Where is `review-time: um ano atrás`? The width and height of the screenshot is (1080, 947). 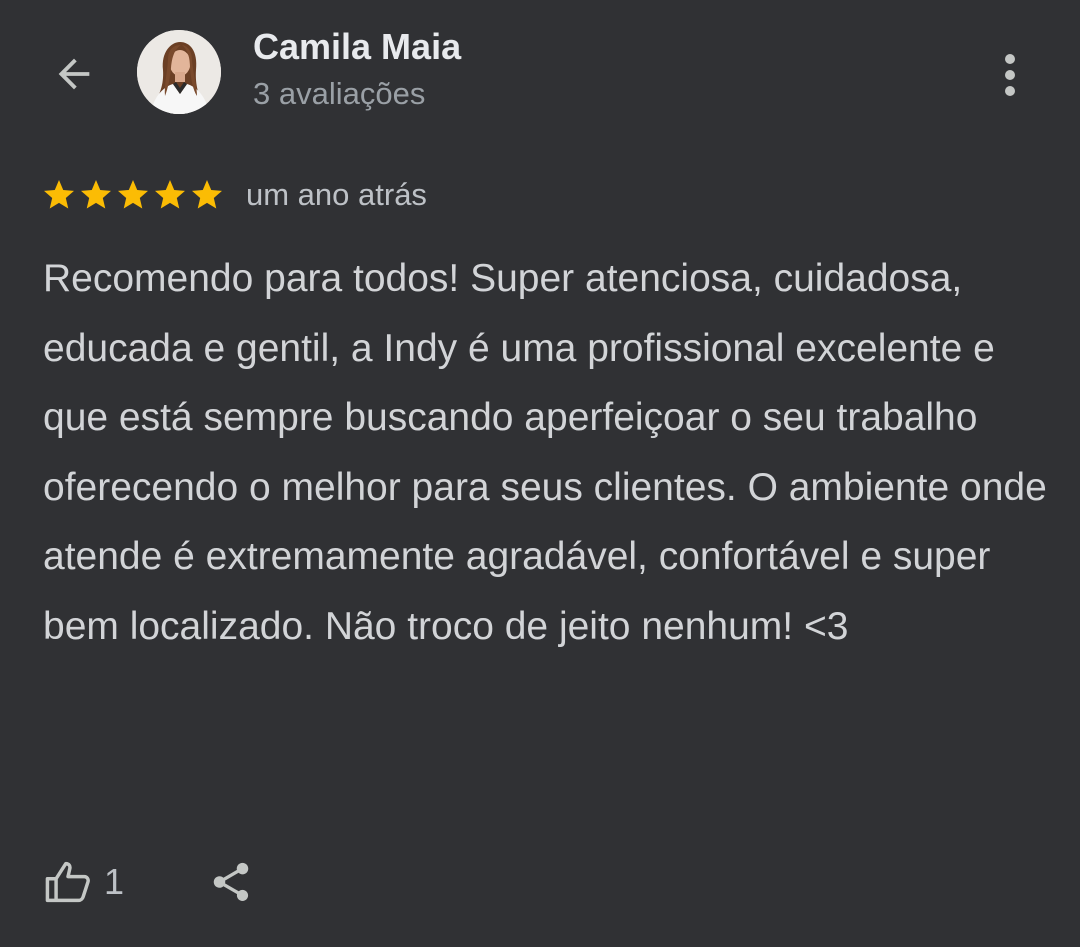 review-time: um ano atrás is located at coordinates (336, 194).